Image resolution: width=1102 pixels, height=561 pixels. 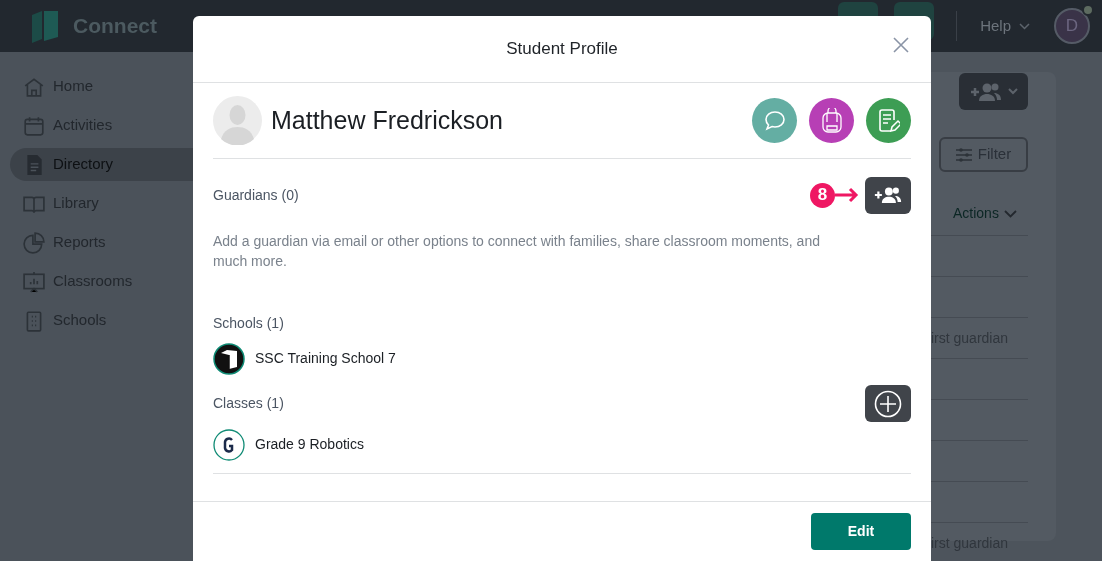 I want to click on guardians-description: Add a guardian via email or other options to connect with families, share classroom moments, and much more., so click(x=517, y=251).